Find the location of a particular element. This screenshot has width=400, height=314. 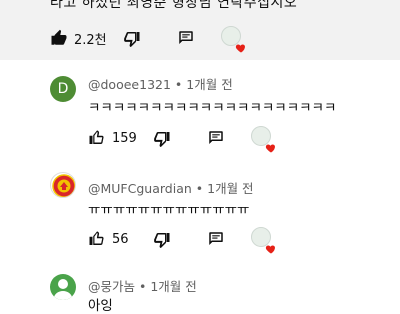

comment-text: ㅠㅠㅠㅠㅠㅠㅠㅠㅠㅠㅠㅠㅠ is located at coordinates (169, 210).